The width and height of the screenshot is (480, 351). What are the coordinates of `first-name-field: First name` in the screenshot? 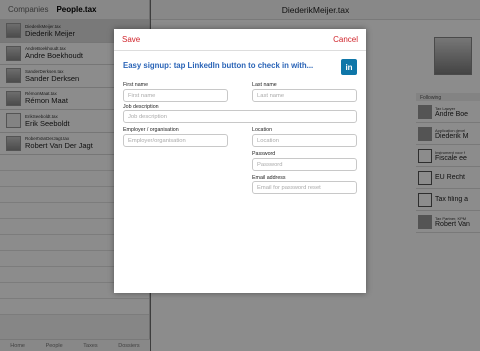 It's located at (175, 95).